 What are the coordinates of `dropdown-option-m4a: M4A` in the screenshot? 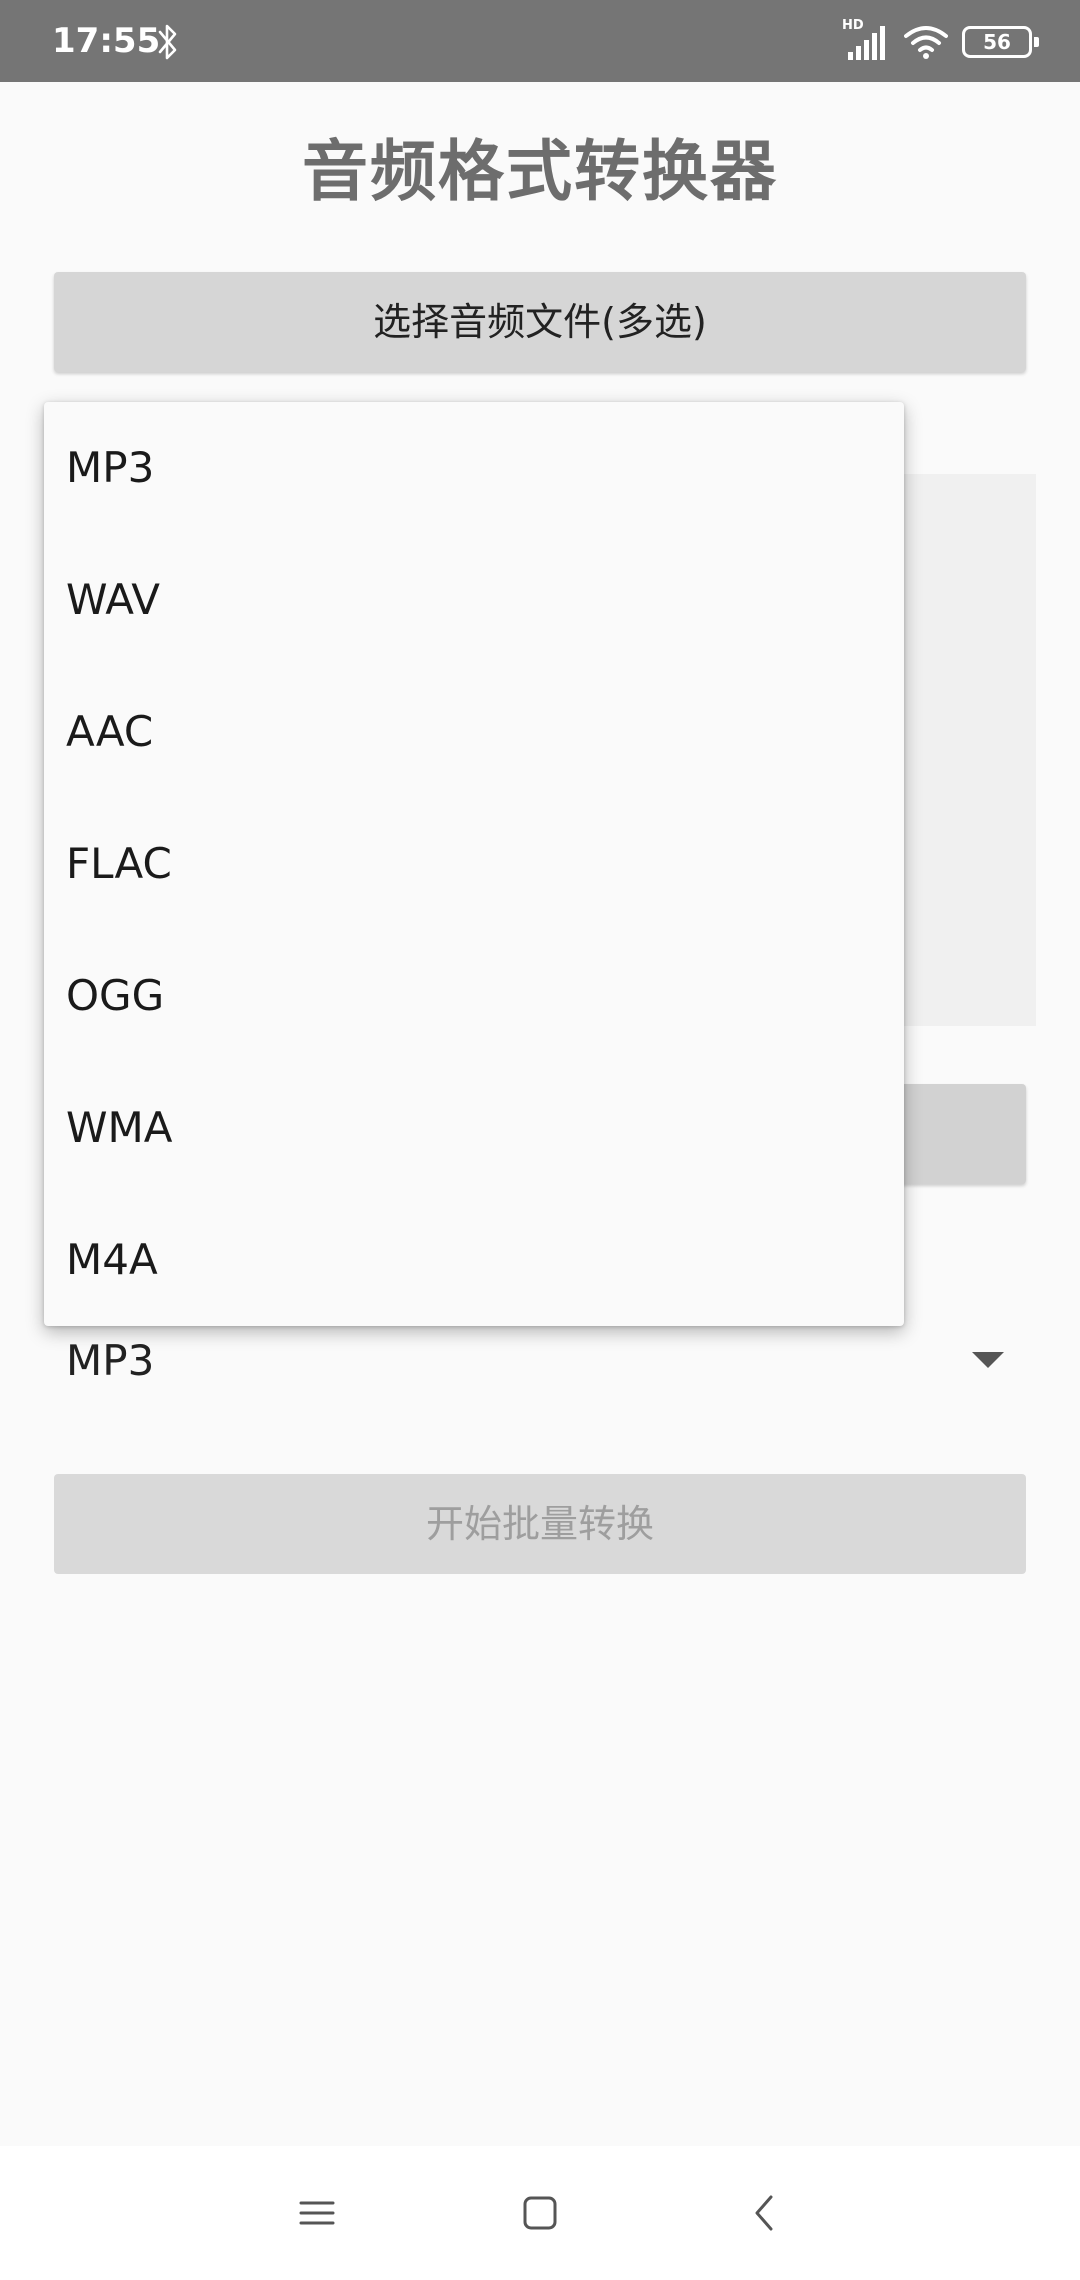 It's located at (474, 1260).